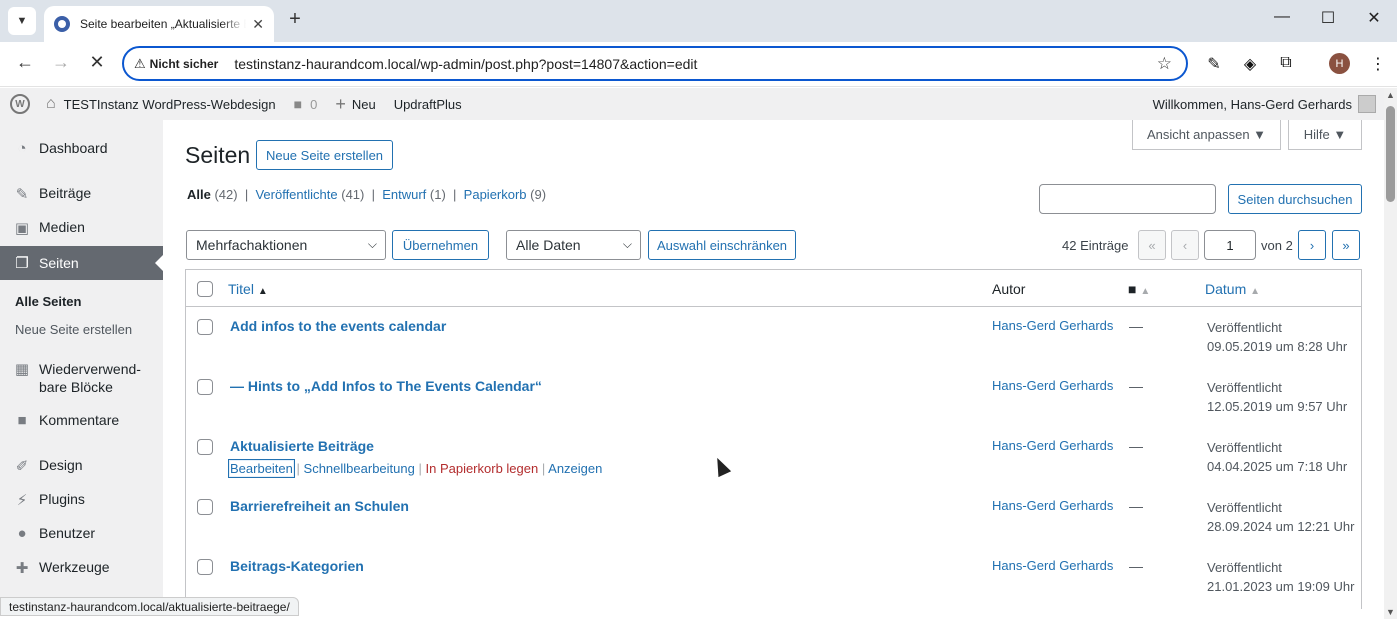 Image resolution: width=1397 pixels, height=619 pixels. What do you see at coordinates (184, 64) in the screenshot?
I see `security-chip: Nicht sicher` at bounding box center [184, 64].